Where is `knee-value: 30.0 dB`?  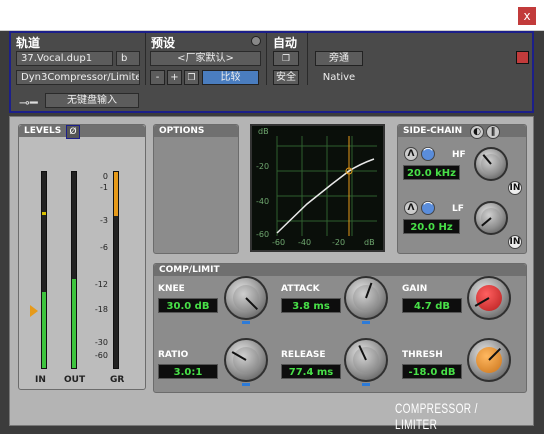
knee-value: 30.0 dB is located at coordinates (188, 305).